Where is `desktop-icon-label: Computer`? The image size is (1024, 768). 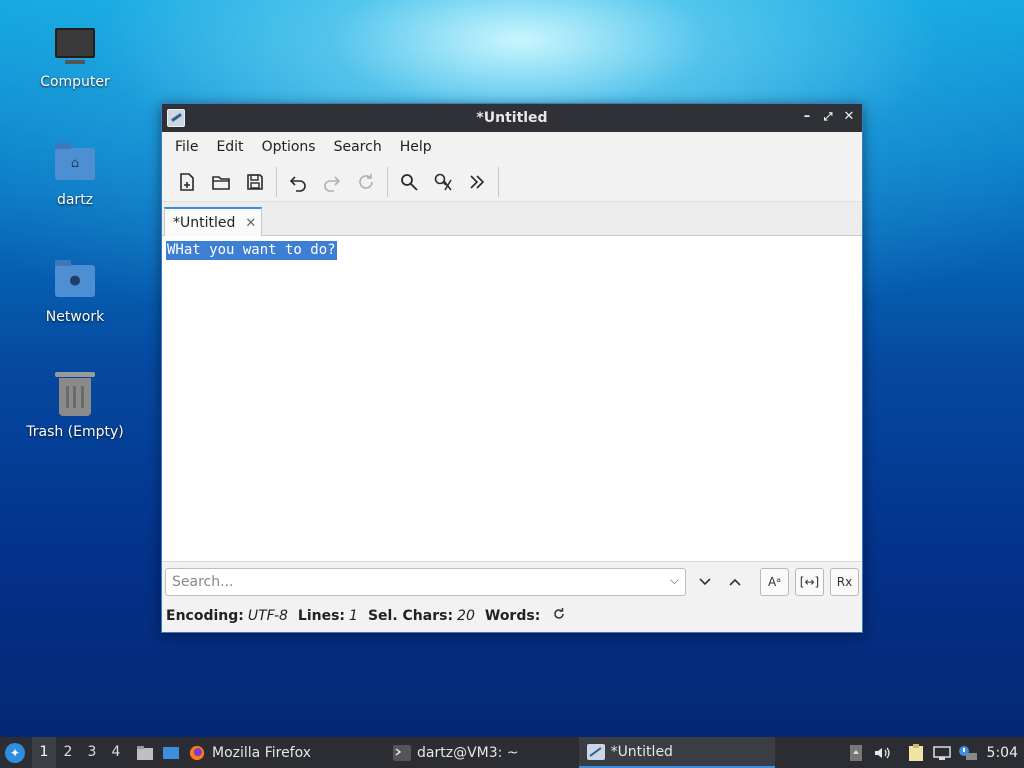
desktop-icon-label: Computer is located at coordinates (75, 82).